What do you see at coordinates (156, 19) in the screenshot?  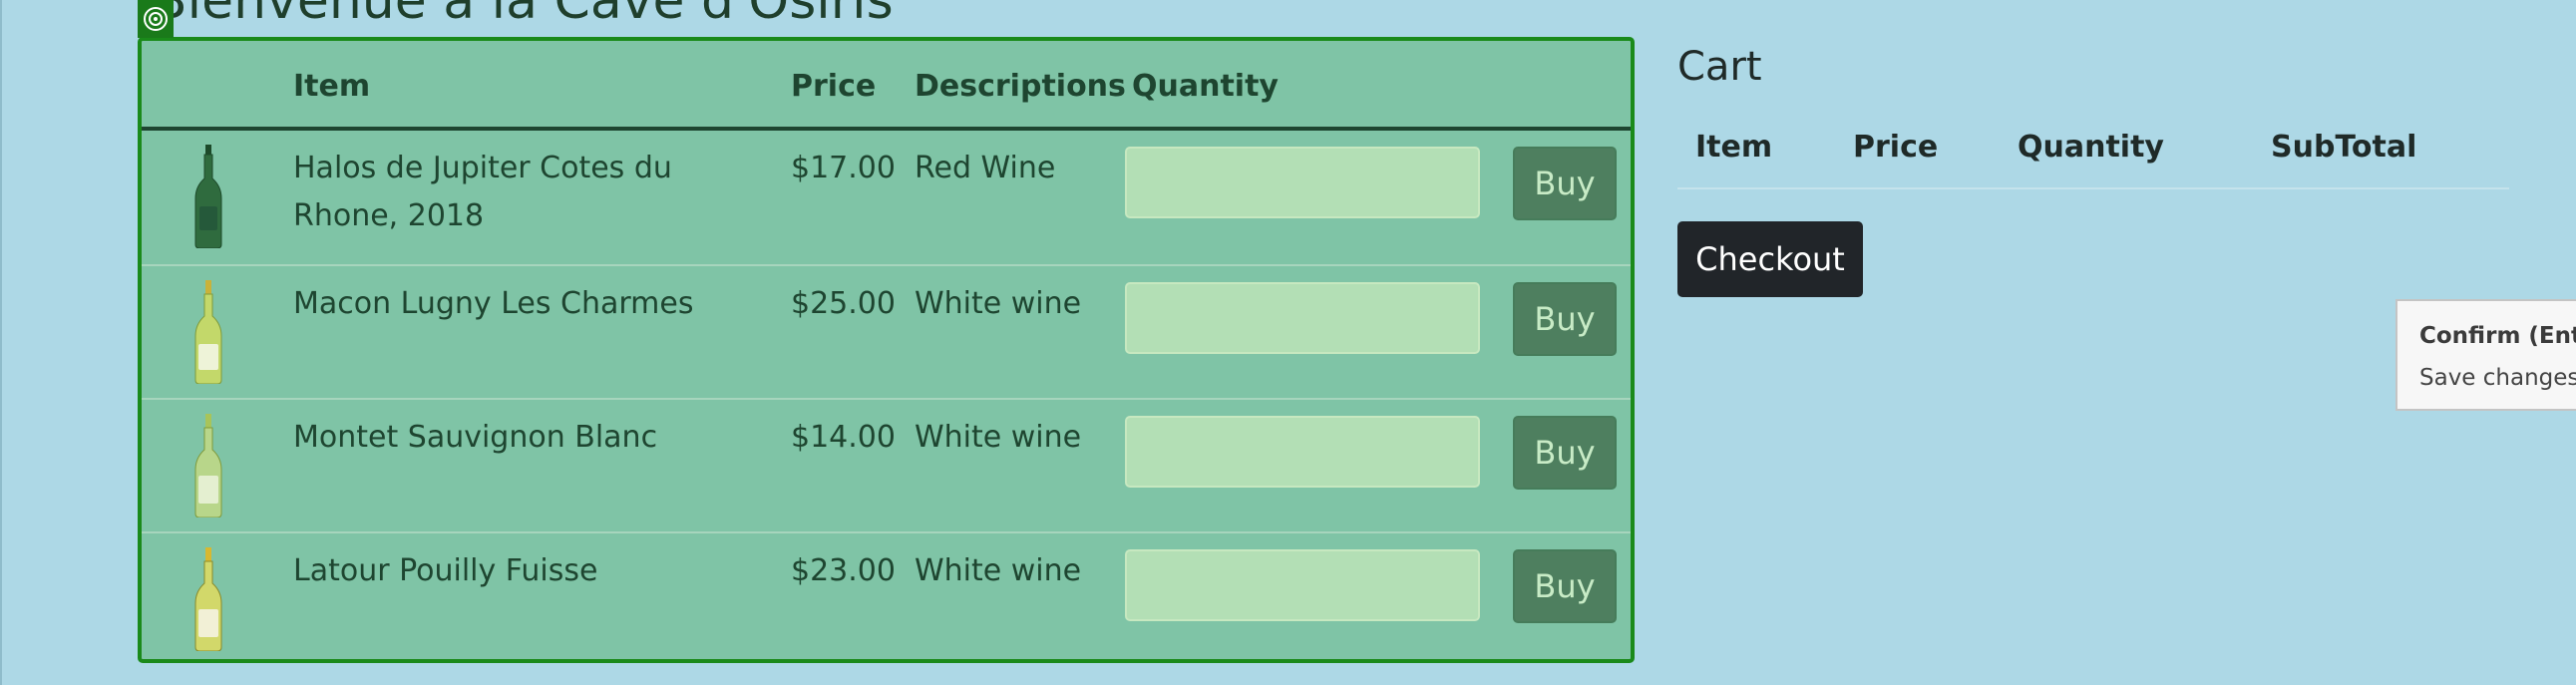 I see `target-icon` at bounding box center [156, 19].